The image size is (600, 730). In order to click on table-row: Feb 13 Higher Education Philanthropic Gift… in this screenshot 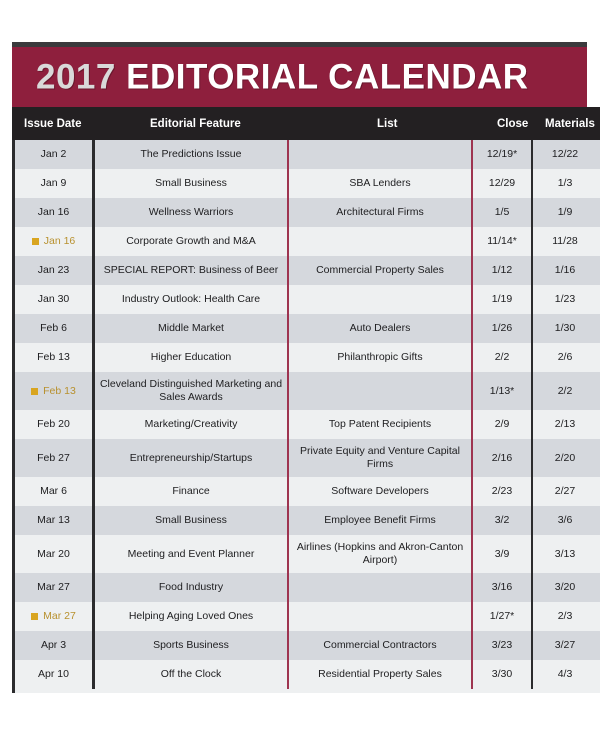, I will do `click(307, 357)`.